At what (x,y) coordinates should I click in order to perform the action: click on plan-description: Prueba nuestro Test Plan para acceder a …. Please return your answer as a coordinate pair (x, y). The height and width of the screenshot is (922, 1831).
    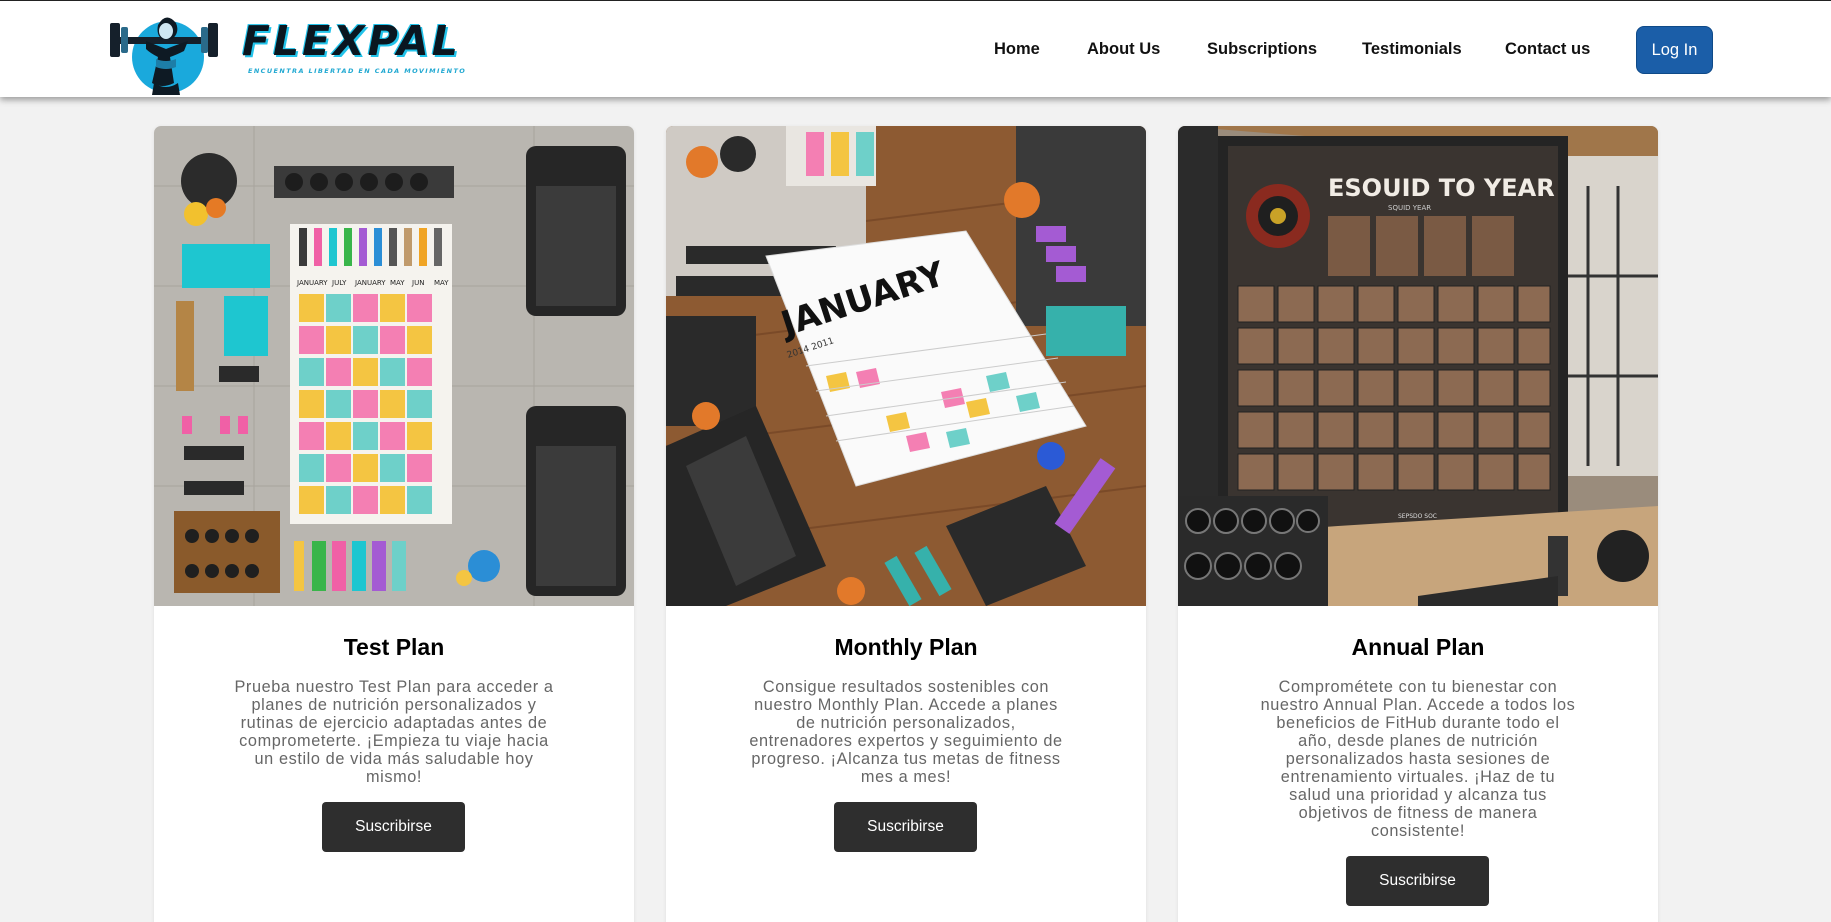
    Looking at the image, I should click on (394, 732).